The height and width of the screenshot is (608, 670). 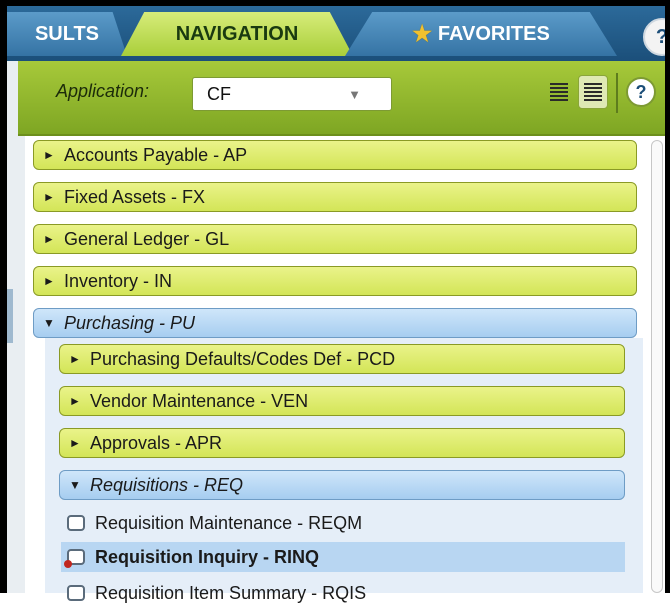 What do you see at coordinates (167, 484) in the screenshot?
I see `tree-node-label: Requisitions - REQ` at bounding box center [167, 484].